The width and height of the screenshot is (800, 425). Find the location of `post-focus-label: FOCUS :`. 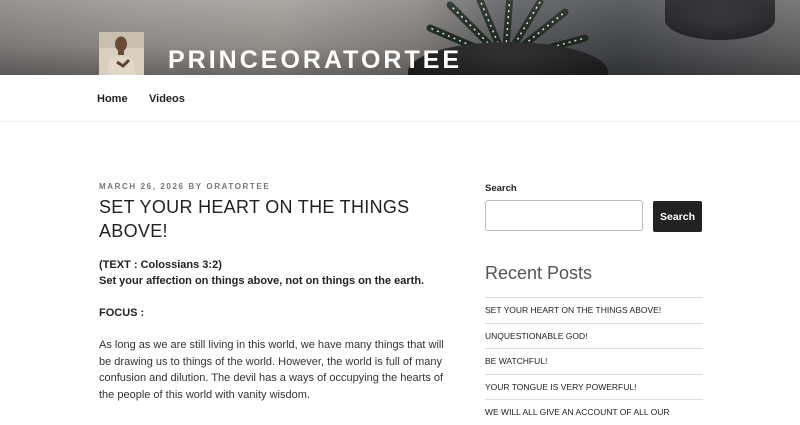

post-focus-label: FOCUS : is located at coordinates (122, 313).